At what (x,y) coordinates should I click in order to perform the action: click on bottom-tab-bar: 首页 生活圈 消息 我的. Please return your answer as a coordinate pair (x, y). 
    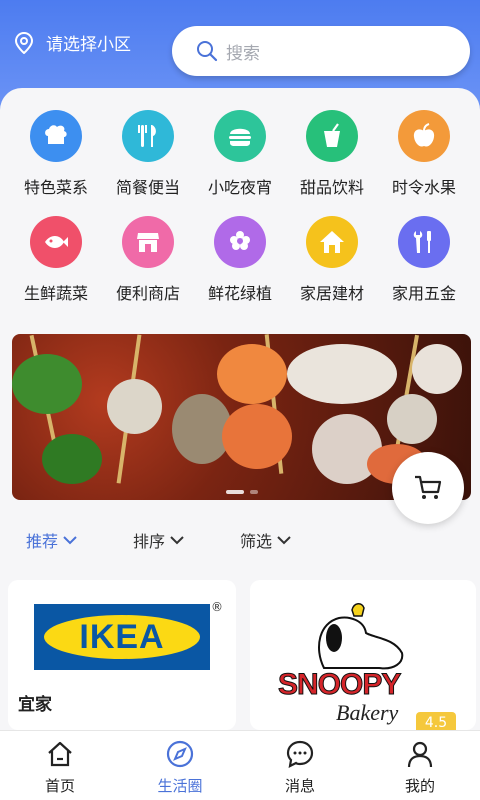
    Looking at the image, I should click on (240, 765).